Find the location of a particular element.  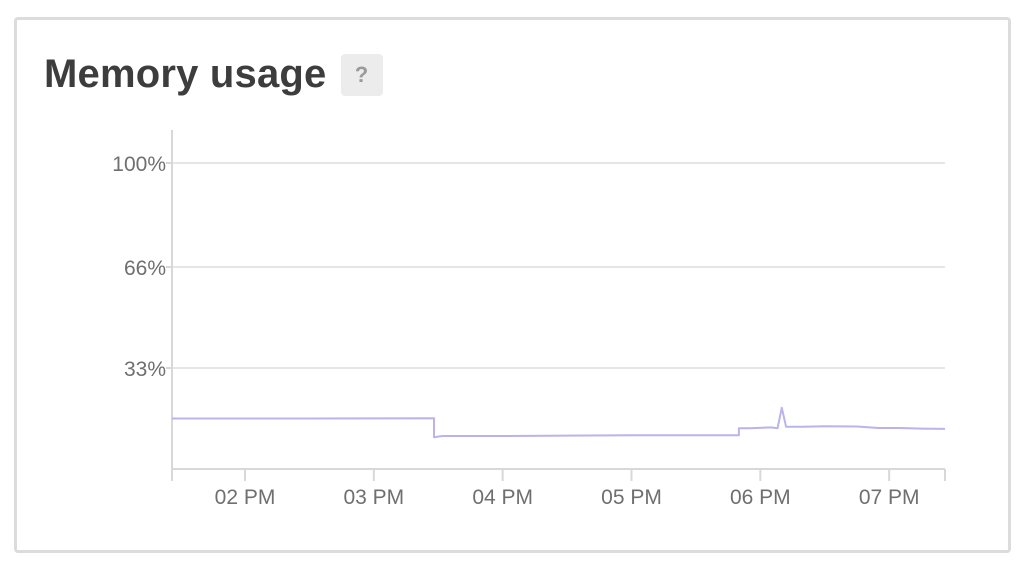

memory-series-line is located at coordinates (559, 422).